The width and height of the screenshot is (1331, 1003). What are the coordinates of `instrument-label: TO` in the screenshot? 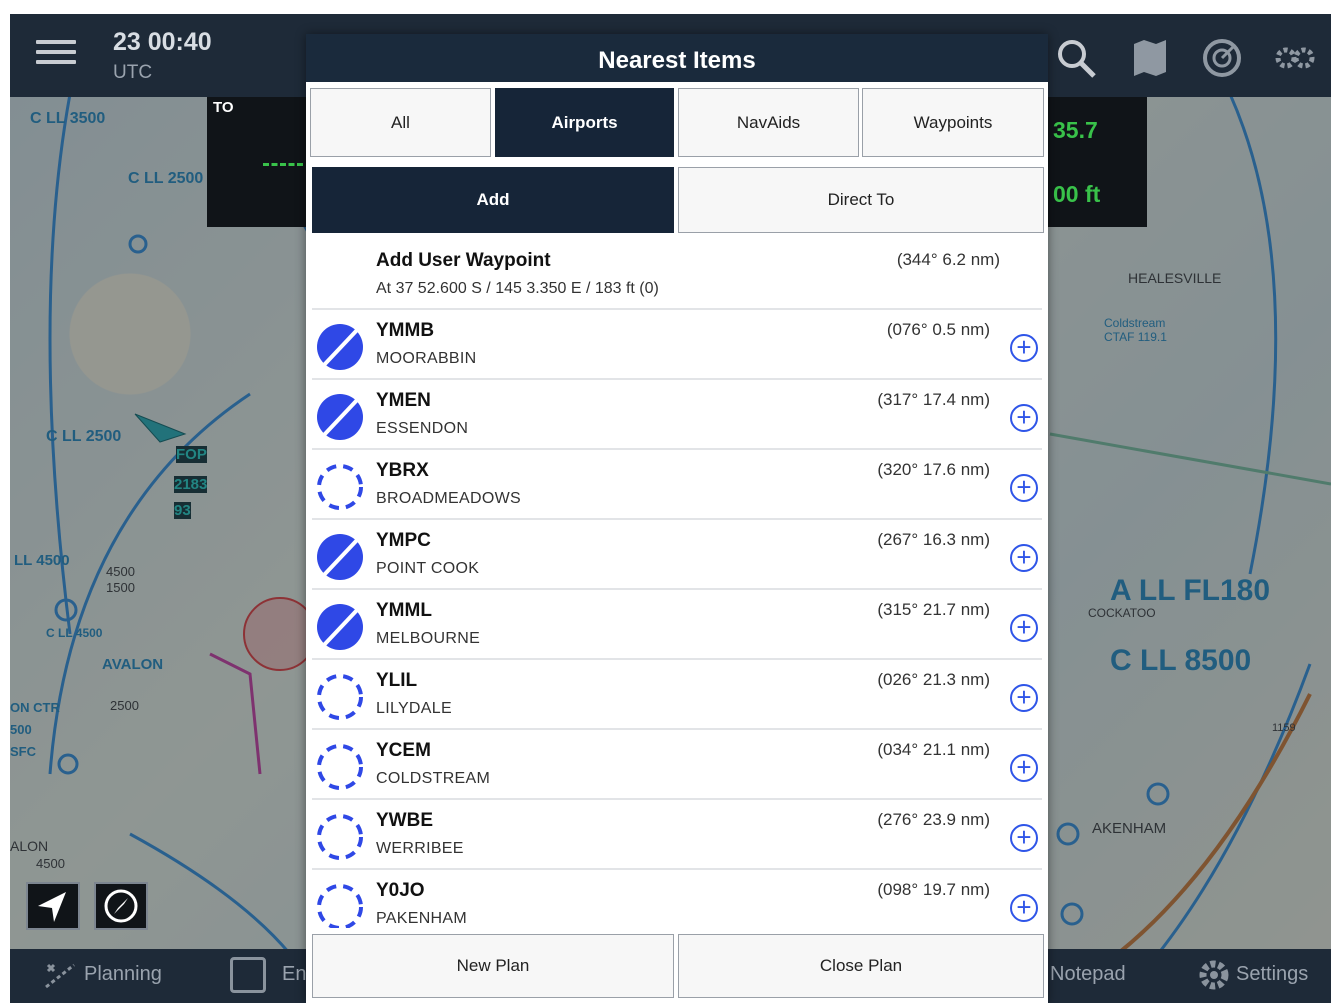 It's located at (223, 107).